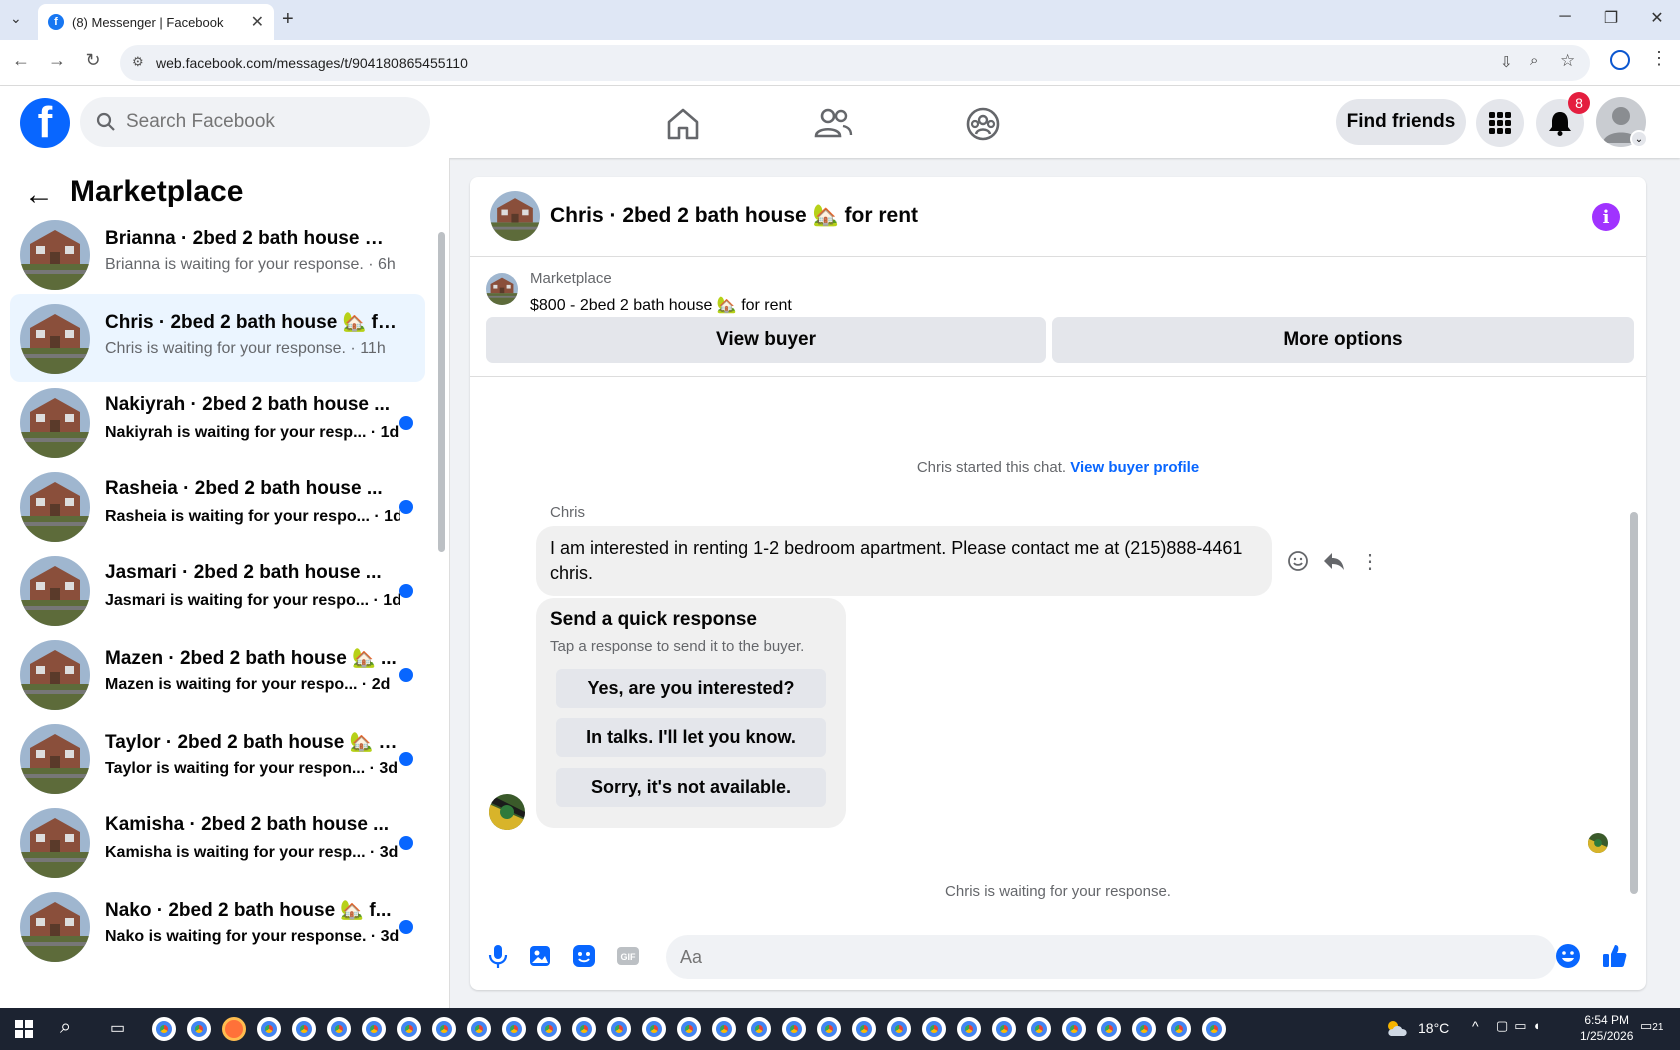  I want to click on find-friends-button: Find friends, so click(1401, 122).